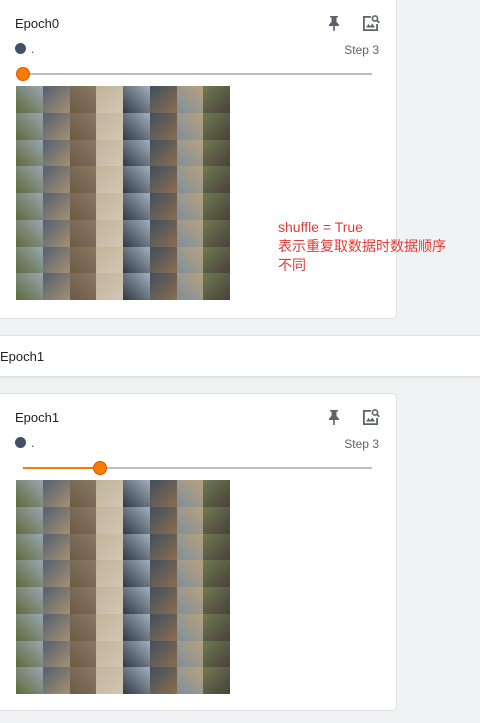 The image size is (480, 723). Describe the element at coordinates (292, 265) in the screenshot. I see `annotation-line-3: 不同` at that location.